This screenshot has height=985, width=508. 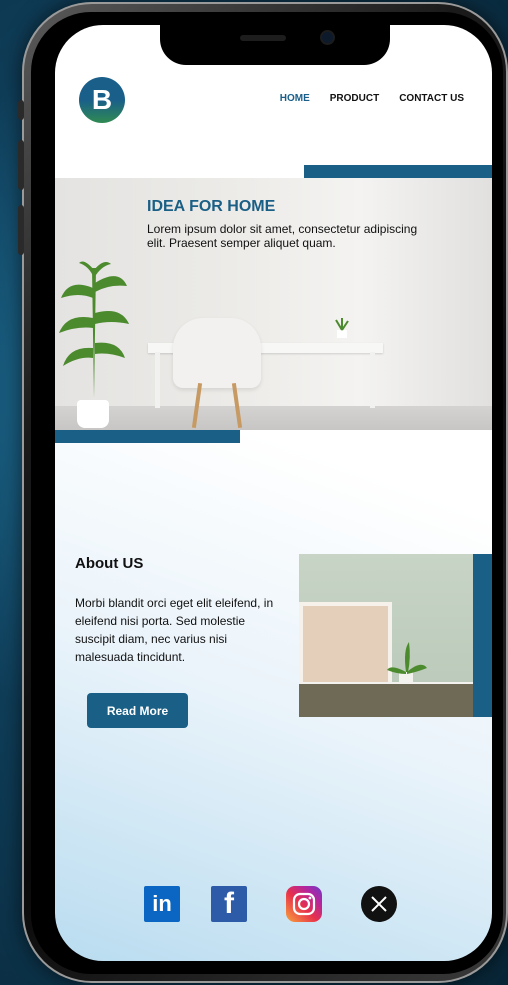 What do you see at coordinates (275, 45) in the screenshot?
I see `notch` at bounding box center [275, 45].